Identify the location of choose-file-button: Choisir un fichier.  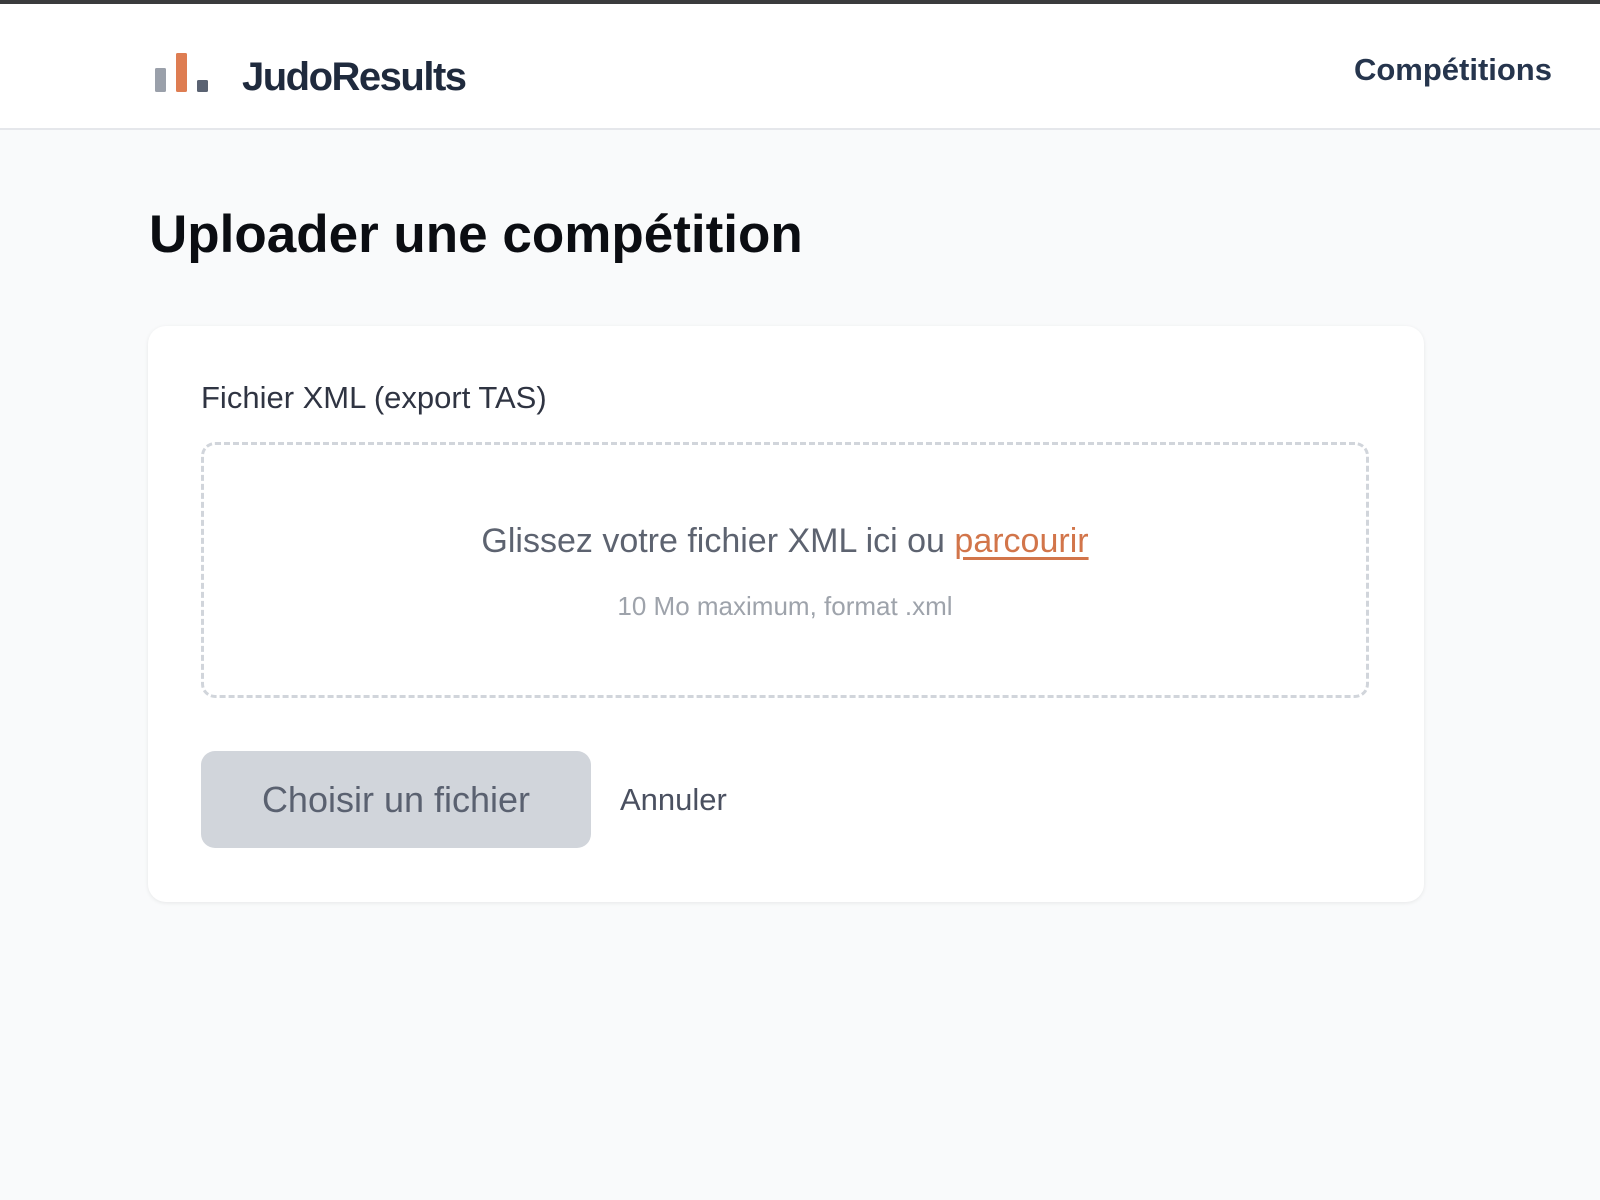
(396, 799).